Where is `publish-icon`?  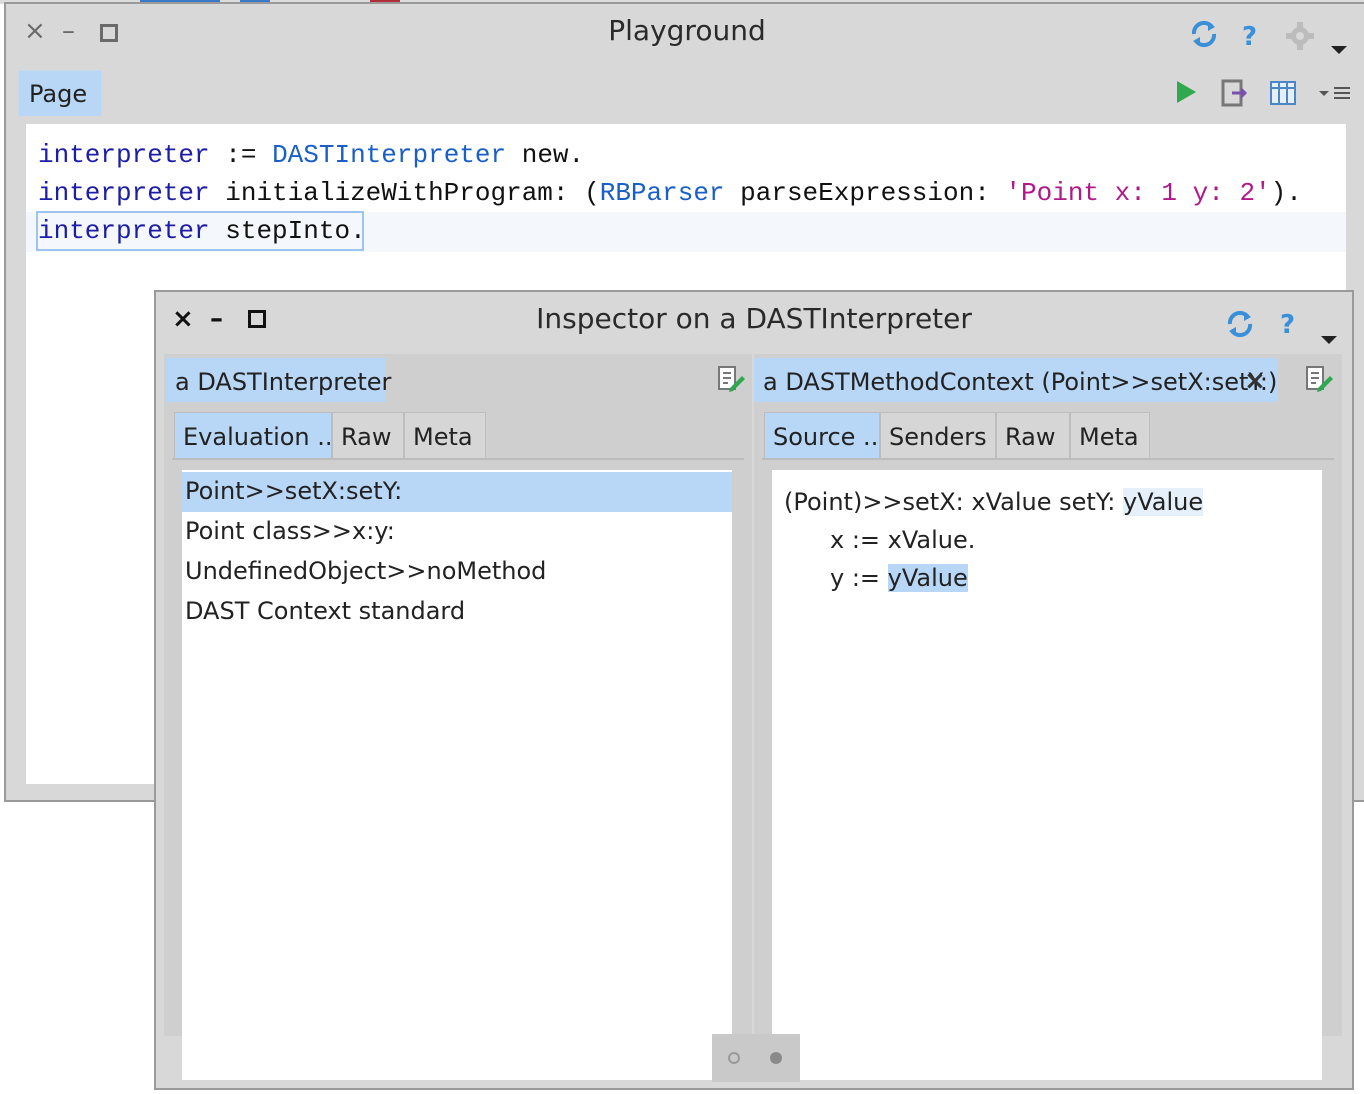
publish-icon is located at coordinates (1235, 95).